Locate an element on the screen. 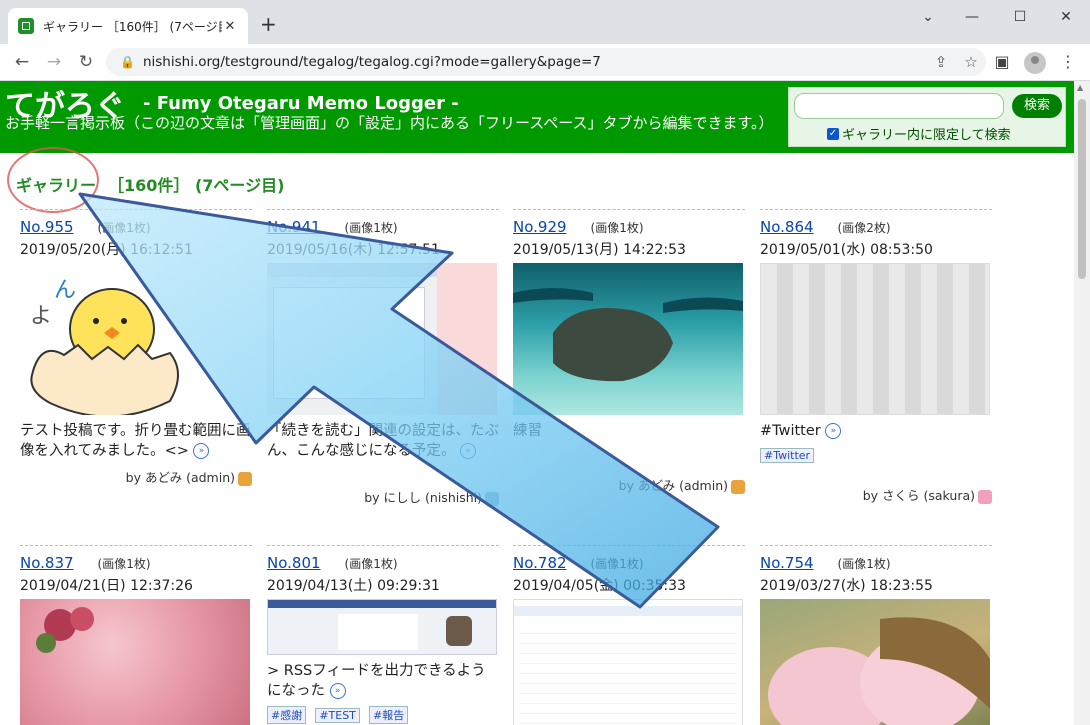 The width and height of the screenshot is (1090, 725). post-date: 2019/04/05(金) 00:35:33 is located at coordinates (599, 586).